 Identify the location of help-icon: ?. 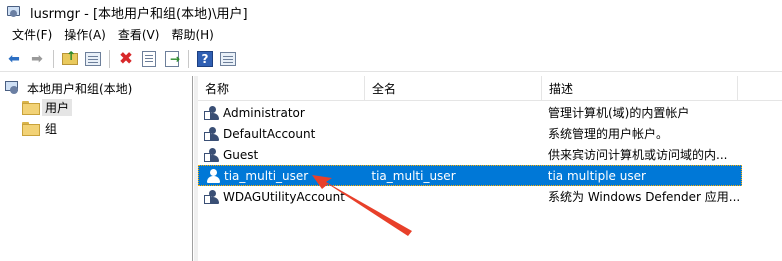
(205, 58).